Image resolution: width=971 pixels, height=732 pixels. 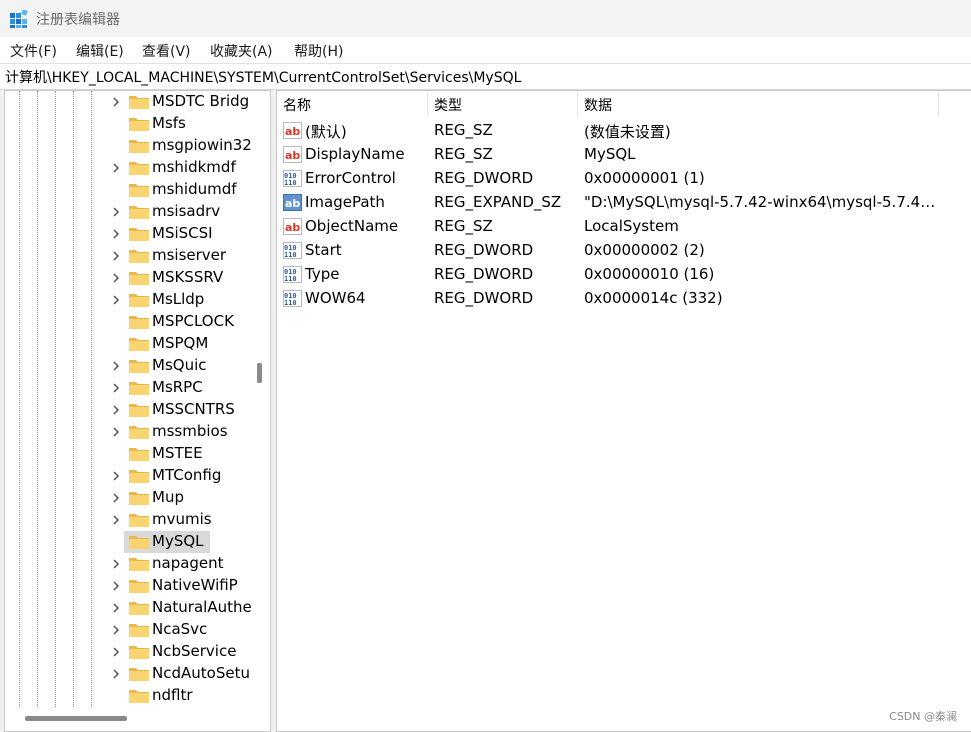 What do you see at coordinates (127, 542) in the screenshot?
I see `tree-item: MySQL` at bounding box center [127, 542].